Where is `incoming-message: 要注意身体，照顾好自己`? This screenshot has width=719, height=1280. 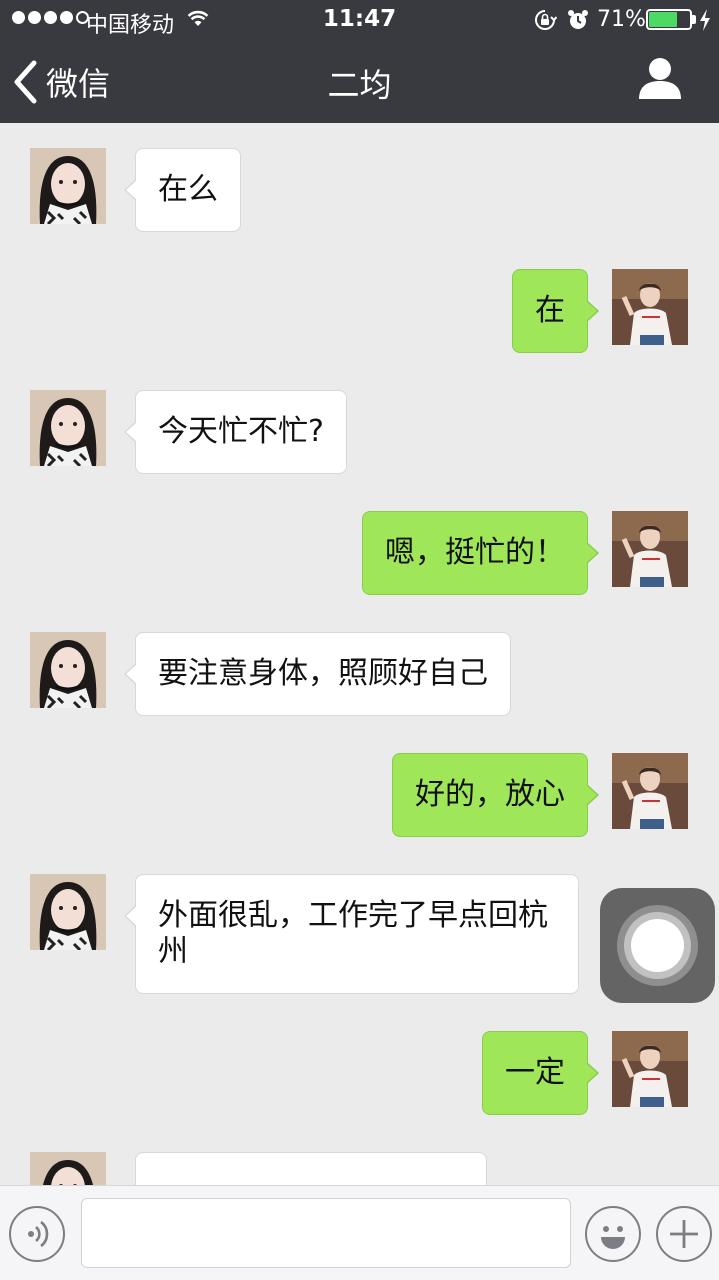
incoming-message: 要注意身体，照顾好自己 is located at coordinates (317, 674).